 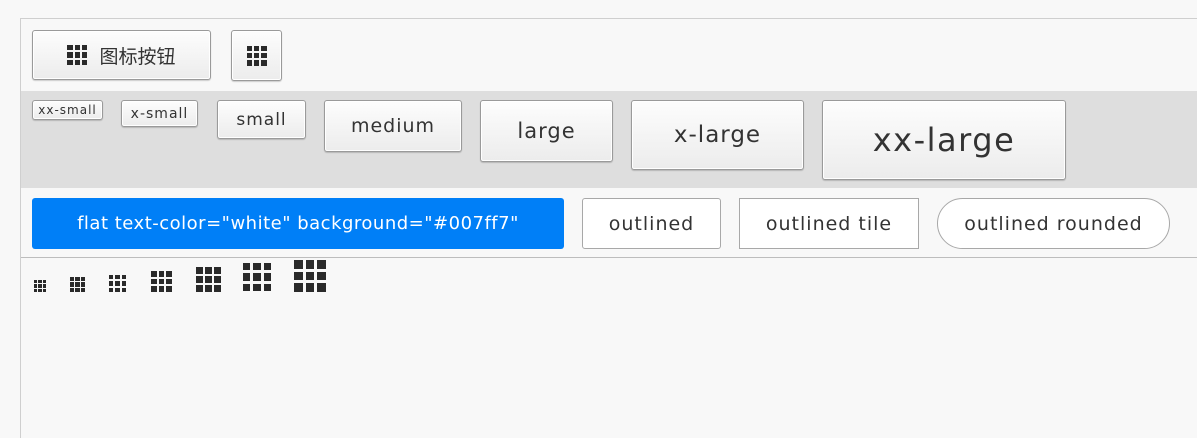 I want to click on icon-only-button, so click(x=256, y=55).